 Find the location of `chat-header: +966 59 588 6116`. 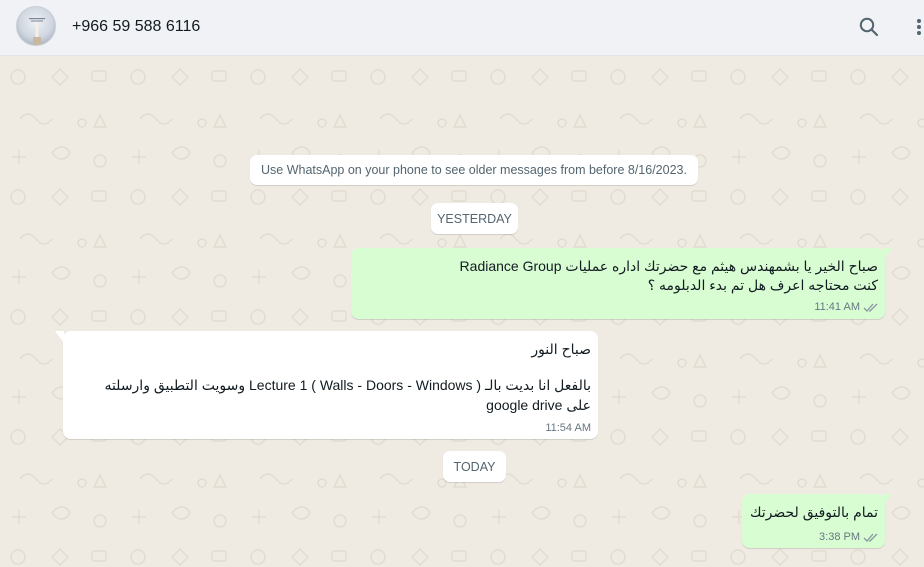

chat-header: +966 59 588 6116 is located at coordinates (462, 28).